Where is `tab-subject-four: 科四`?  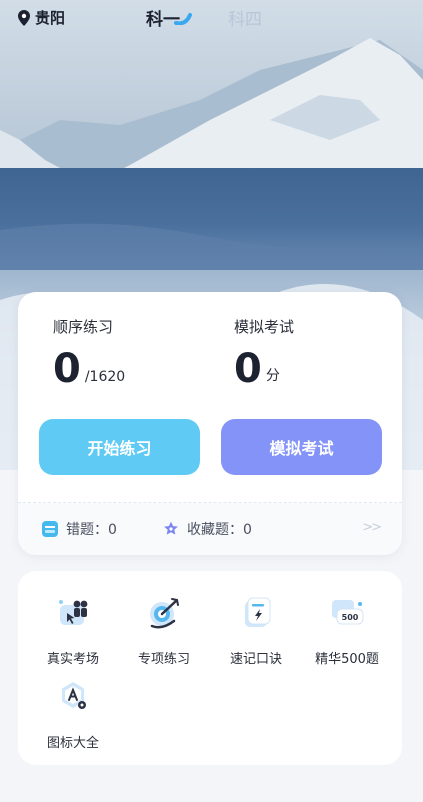 tab-subject-four: 科四 is located at coordinates (245, 17).